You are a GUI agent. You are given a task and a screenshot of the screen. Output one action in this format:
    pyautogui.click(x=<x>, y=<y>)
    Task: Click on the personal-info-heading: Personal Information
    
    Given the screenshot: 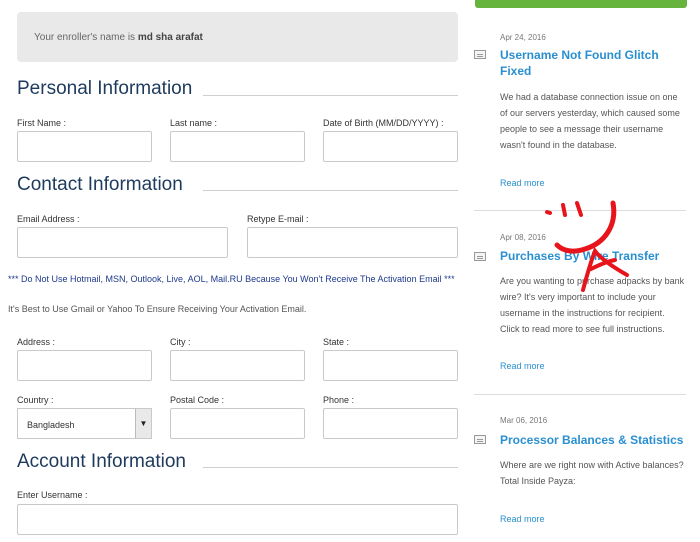 What is the action you would take?
    pyautogui.click(x=105, y=88)
    